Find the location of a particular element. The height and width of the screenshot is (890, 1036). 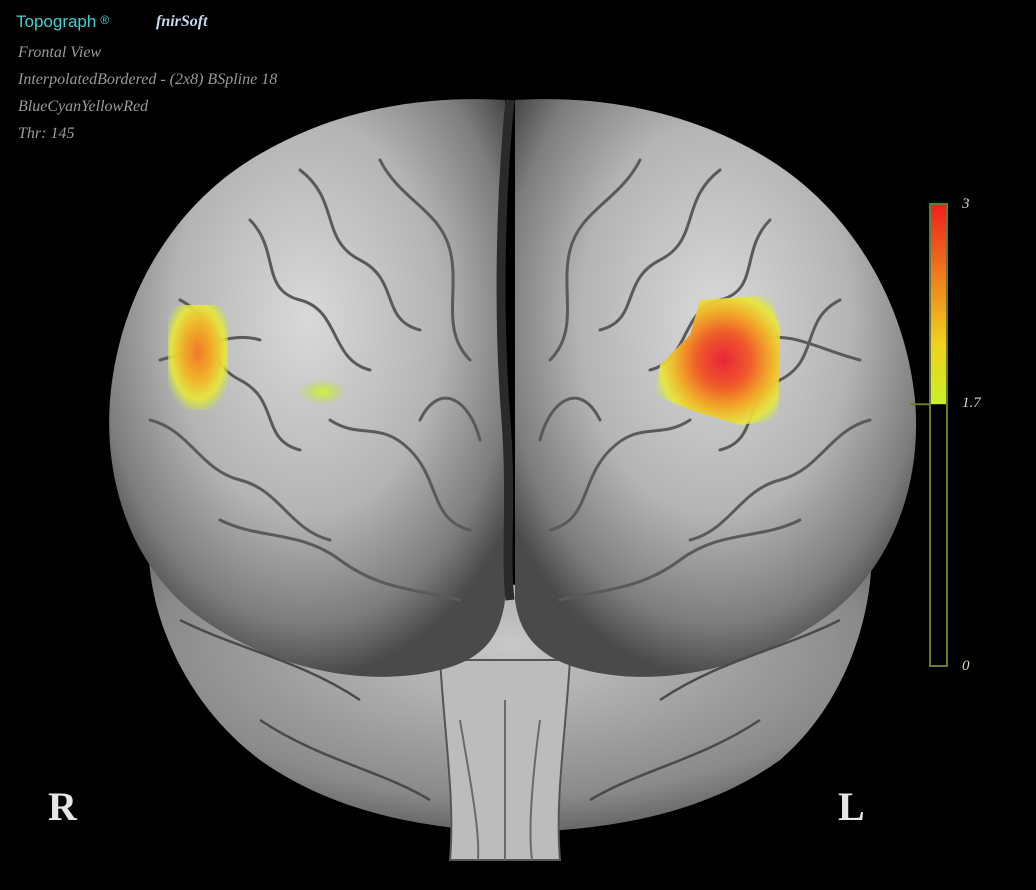

app-name: Topograph is located at coordinates (56, 21).